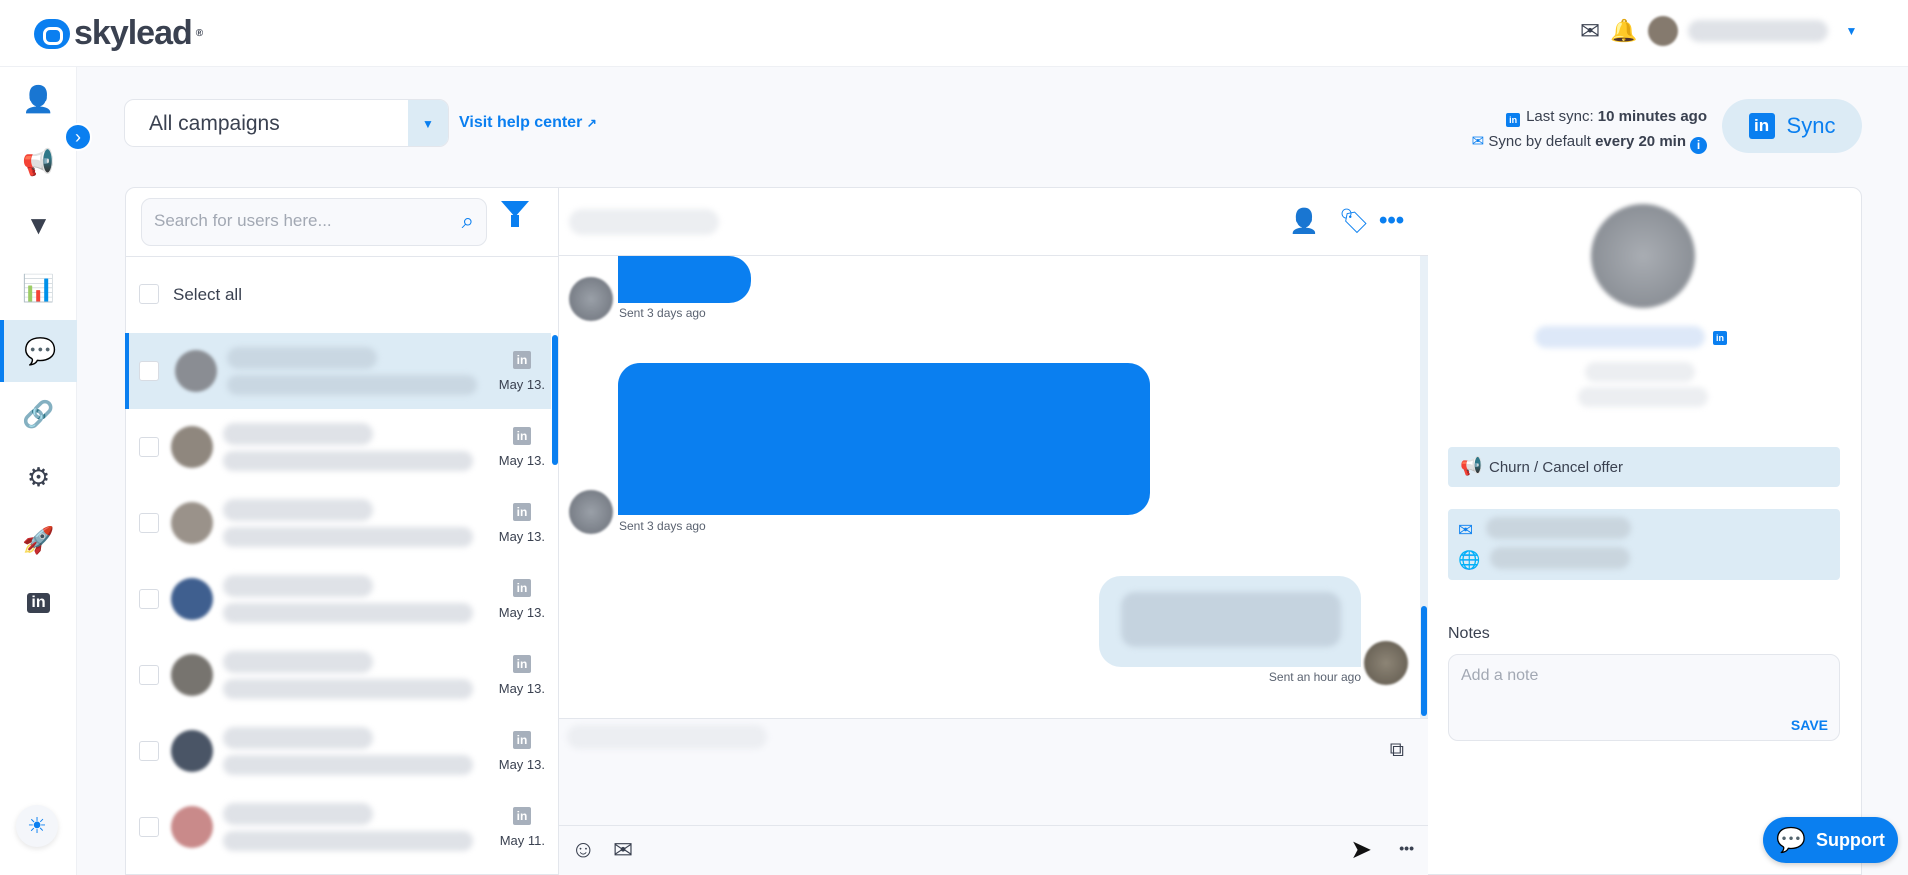 Image resolution: width=1908 pixels, height=875 pixels. I want to click on globe-icon: 🌐, so click(1469, 560).